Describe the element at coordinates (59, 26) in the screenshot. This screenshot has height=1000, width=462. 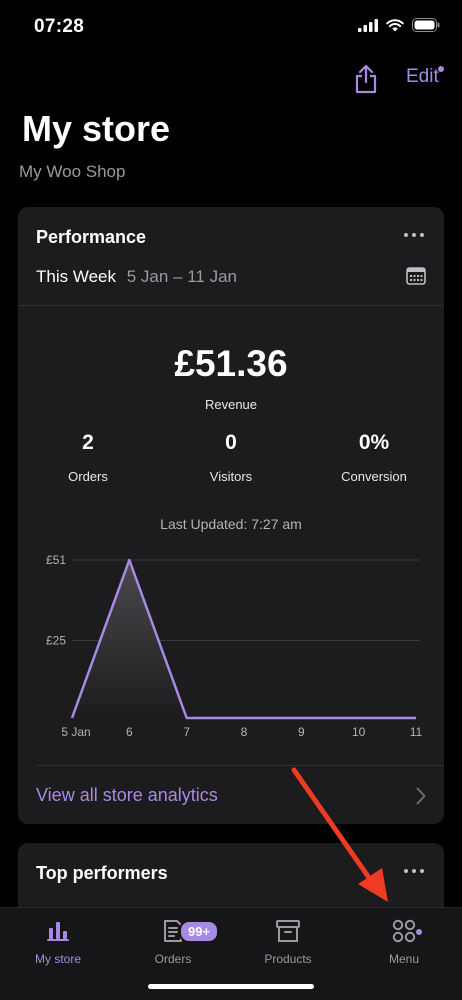
I see `status-time: 07:28` at that location.